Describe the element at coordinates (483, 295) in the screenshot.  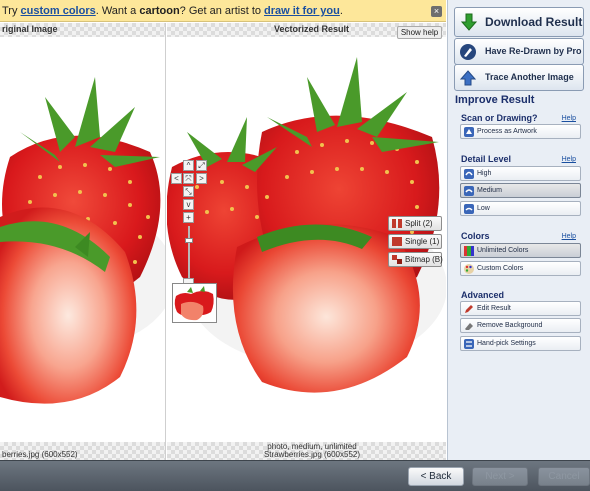
I see `advanced-heading: Advanced` at that location.